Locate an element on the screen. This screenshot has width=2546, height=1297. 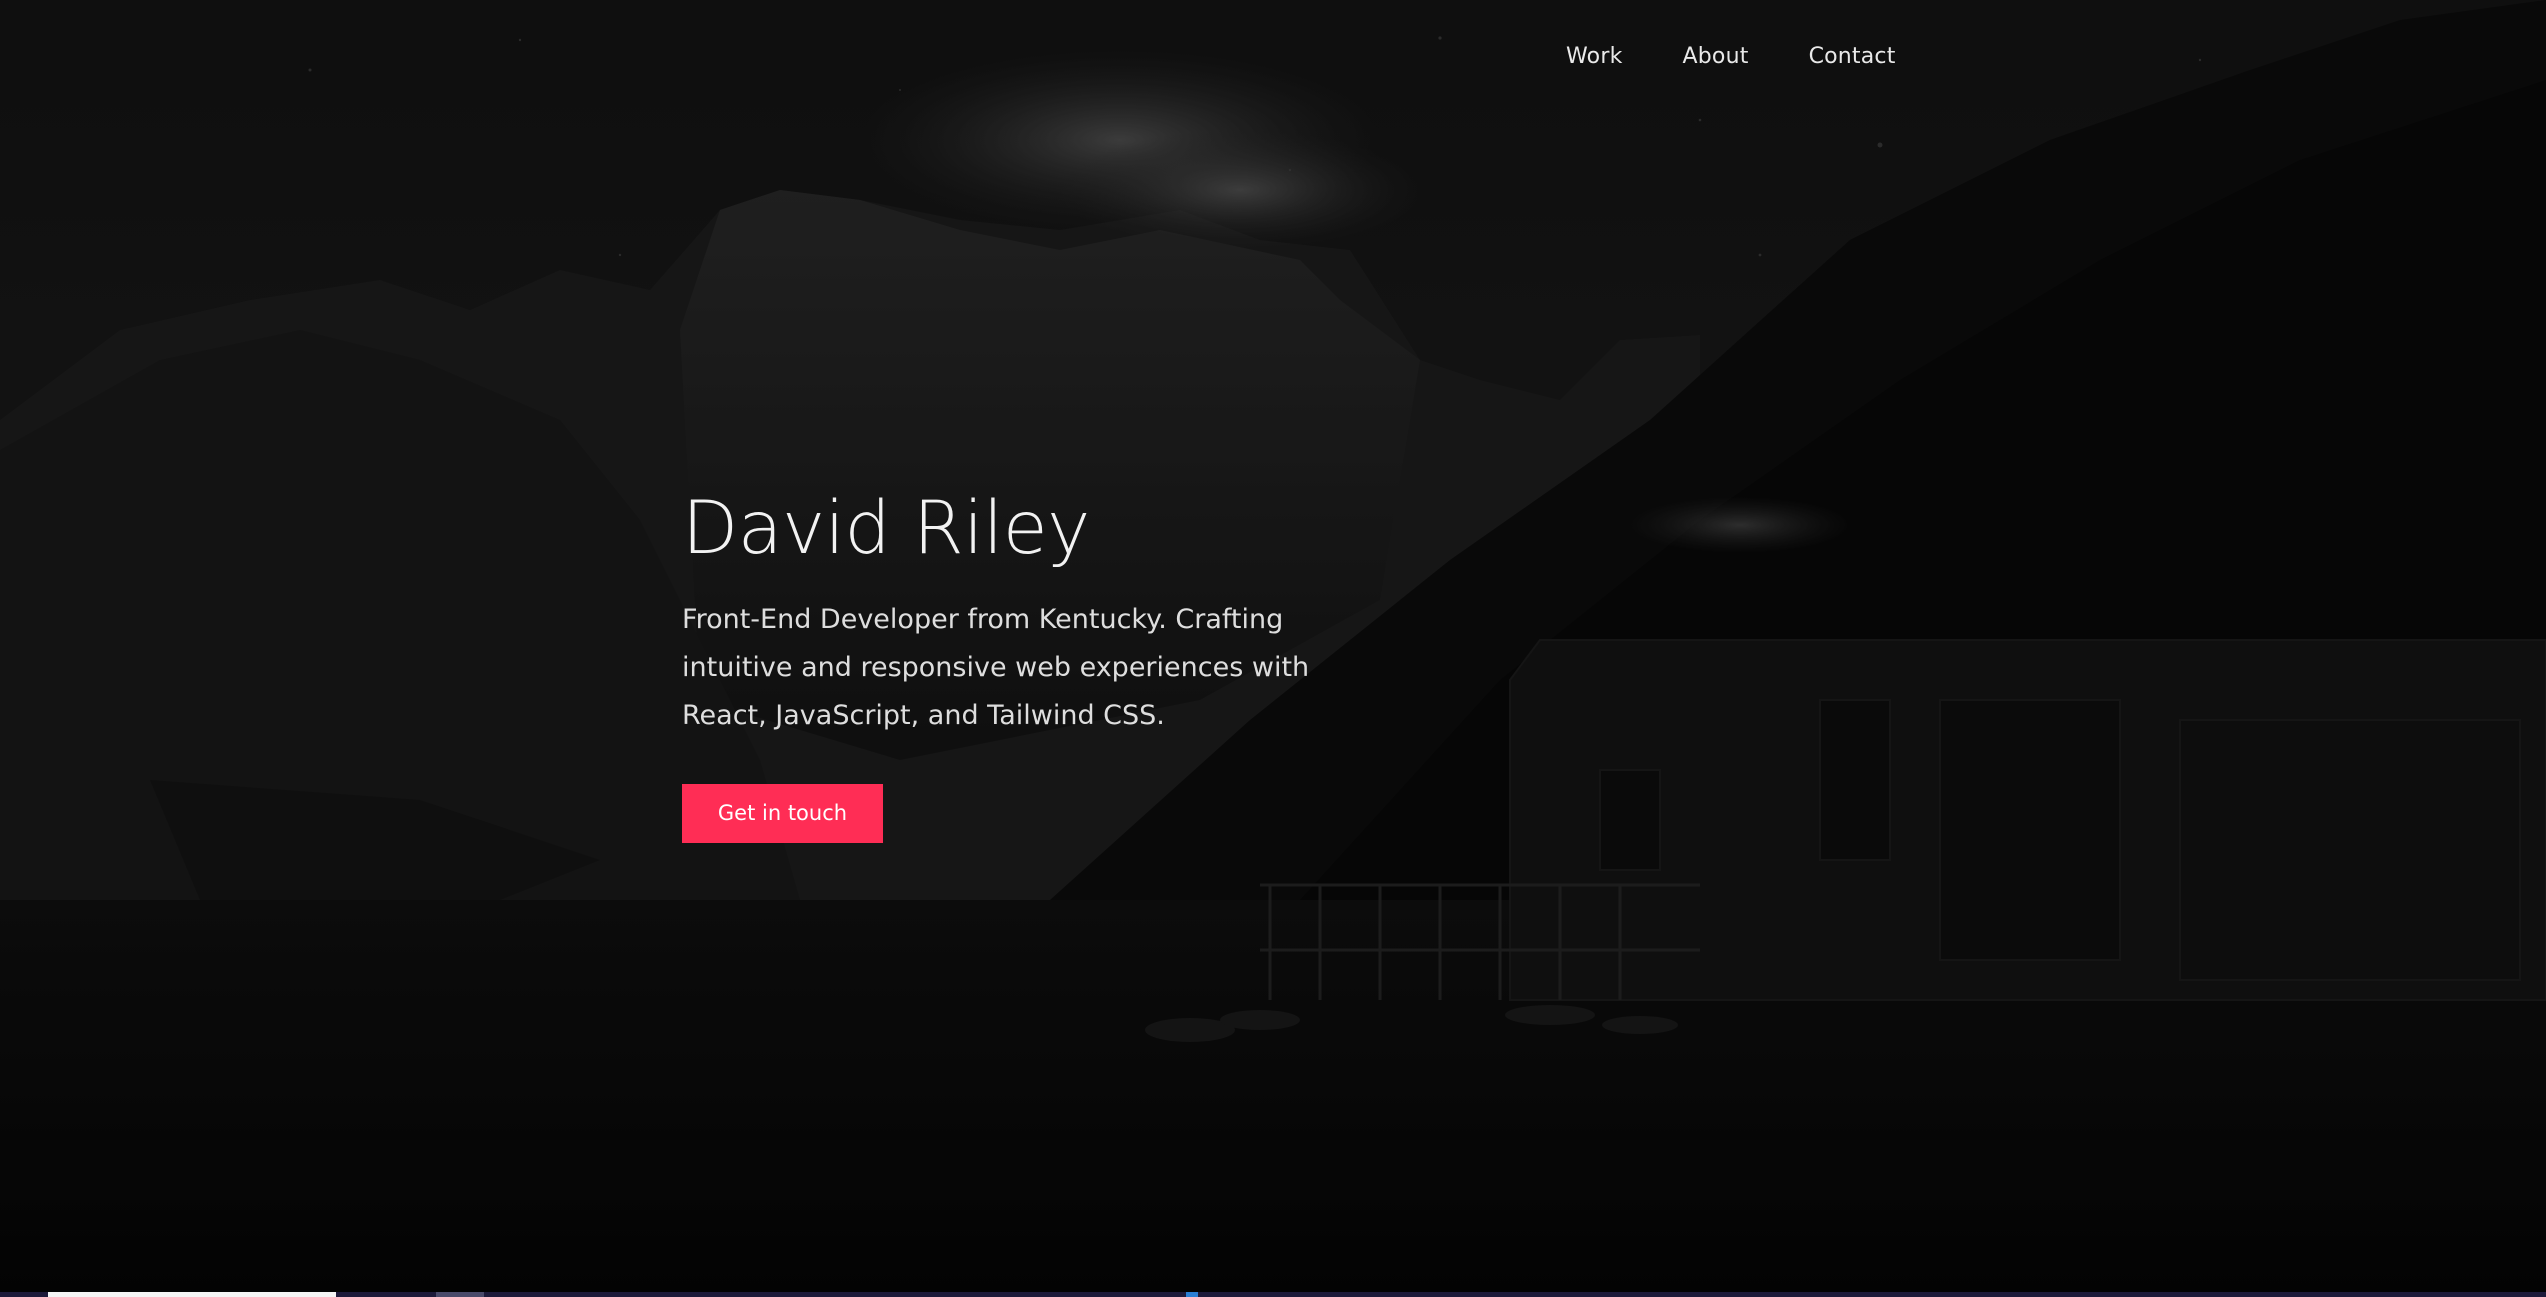
nav-link-work: Work is located at coordinates (1594, 56).